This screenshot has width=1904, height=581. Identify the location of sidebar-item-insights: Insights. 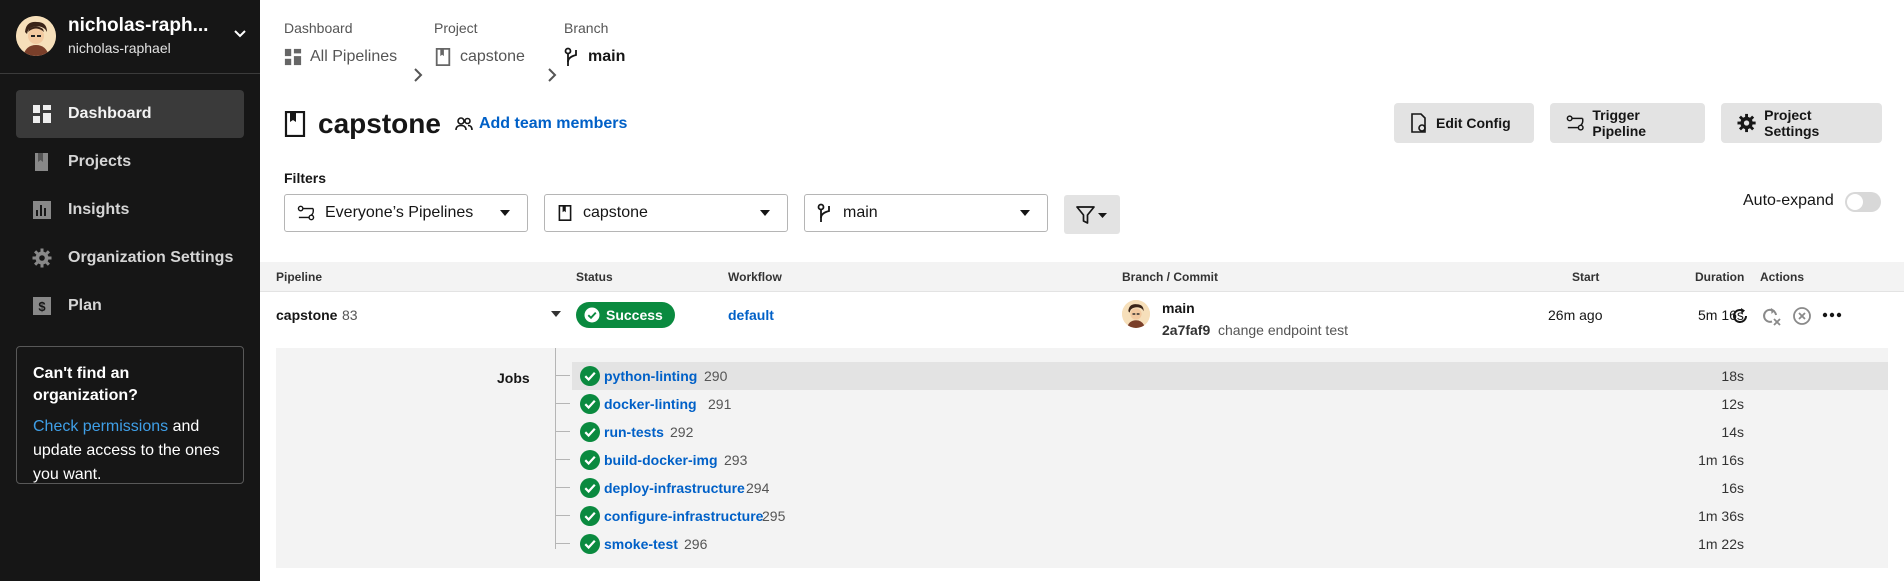
(130, 210).